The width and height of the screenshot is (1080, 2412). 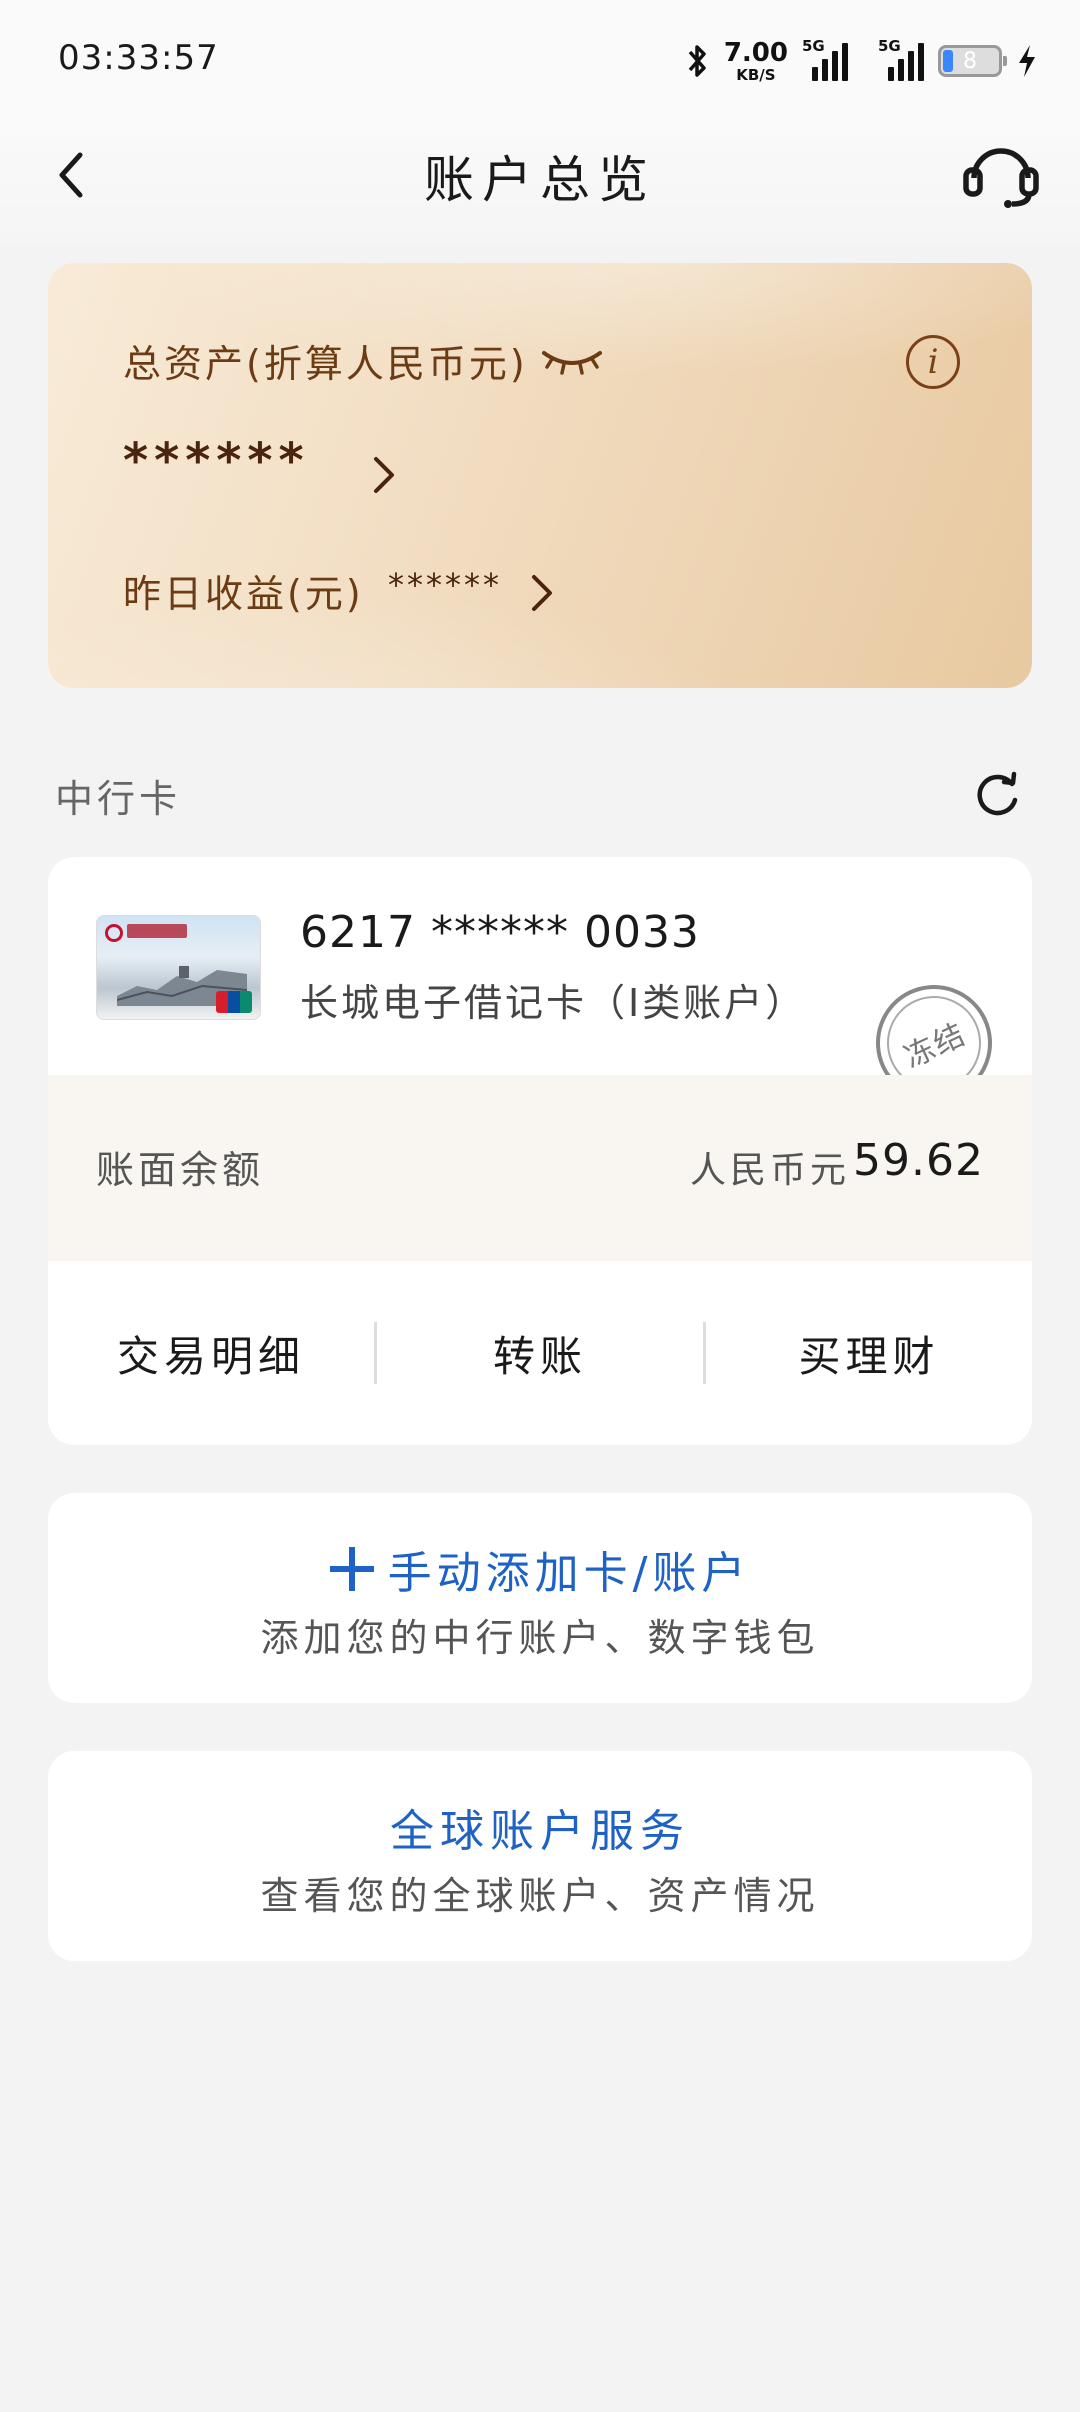 What do you see at coordinates (540, 60) in the screenshot?
I see `status-bar: 03:33:57 7.00 KB/S 5G 5G 8` at bounding box center [540, 60].